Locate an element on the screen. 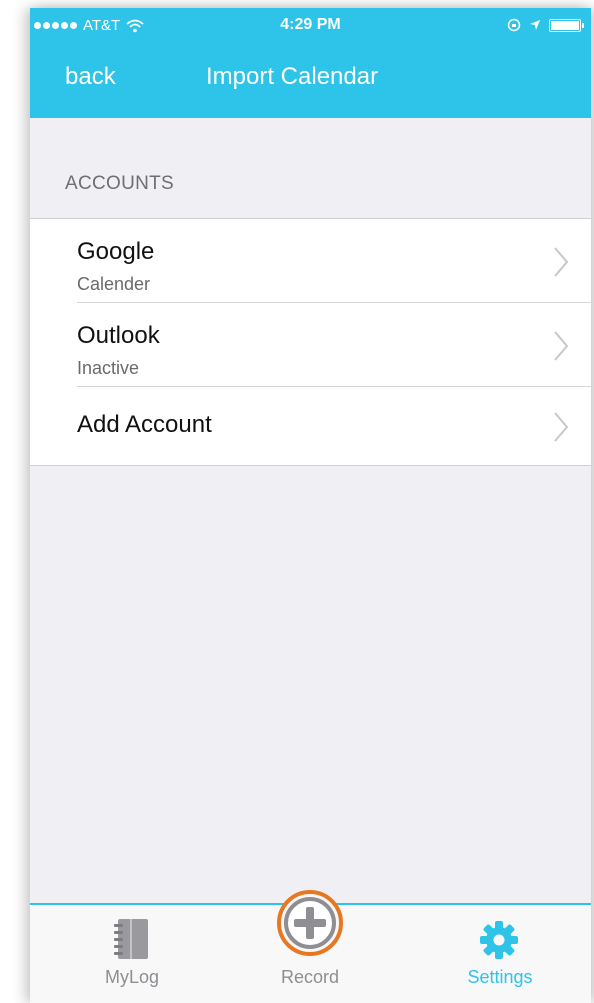 The height and width of the screenshot is (1003, 594). location-arrow-icon is located at coordinates (535, 25).